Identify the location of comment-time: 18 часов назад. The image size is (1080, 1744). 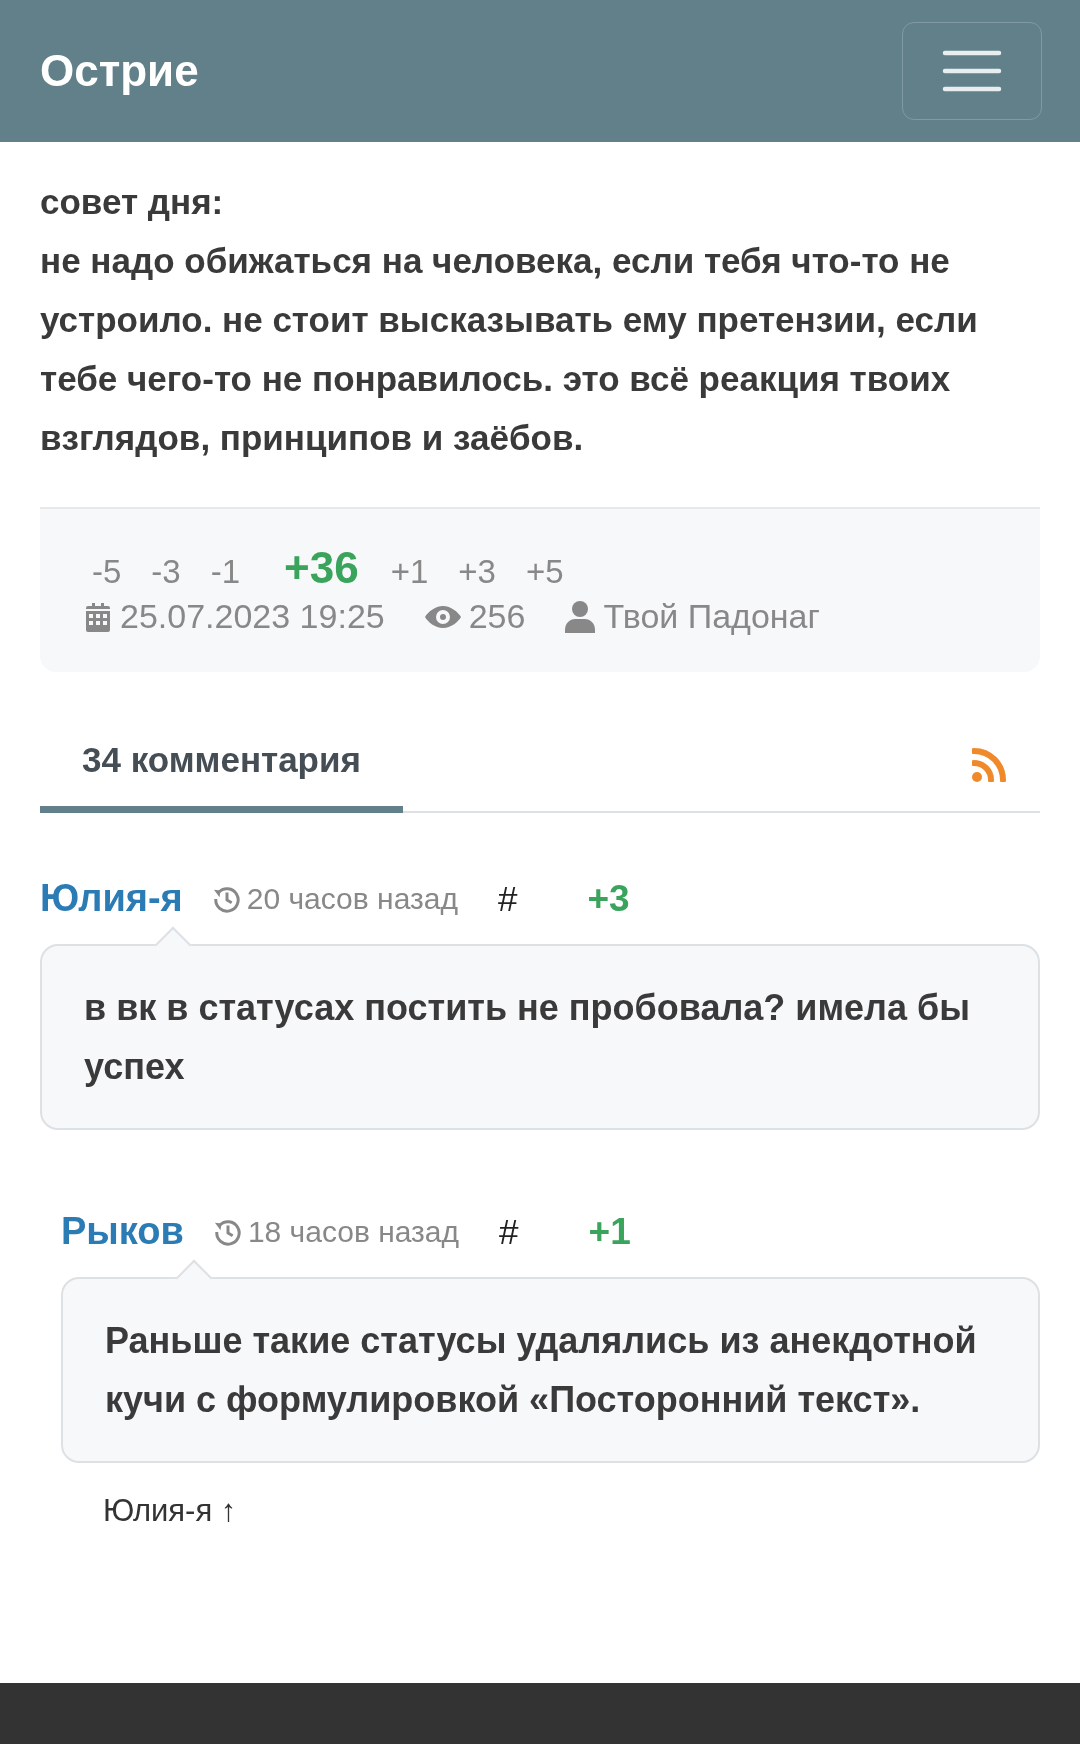
(353, 1231).